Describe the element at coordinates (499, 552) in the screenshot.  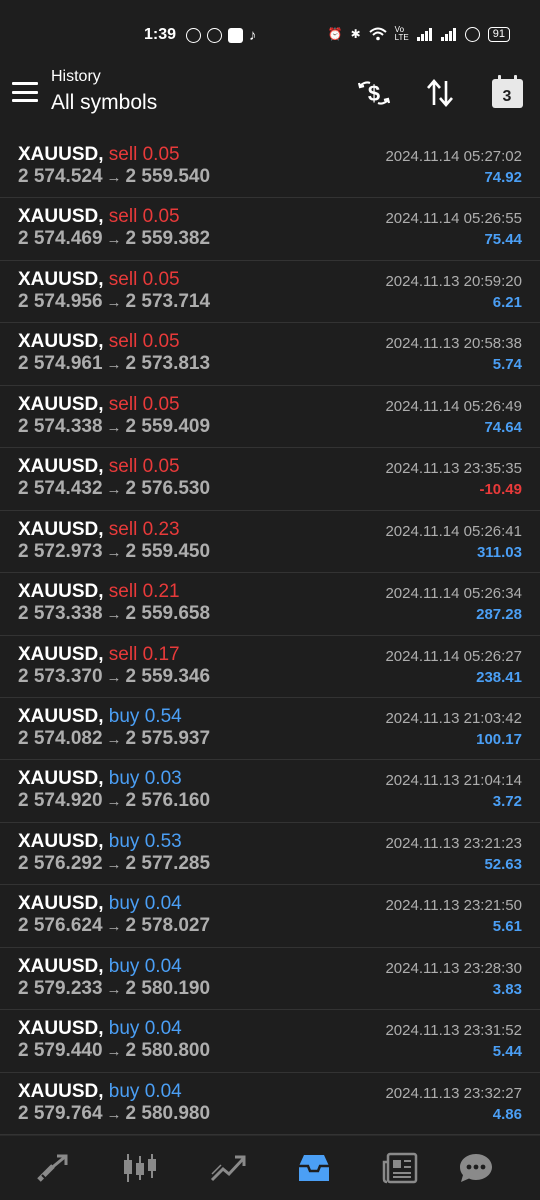
I see `trade-profit: 311.03` at that location.